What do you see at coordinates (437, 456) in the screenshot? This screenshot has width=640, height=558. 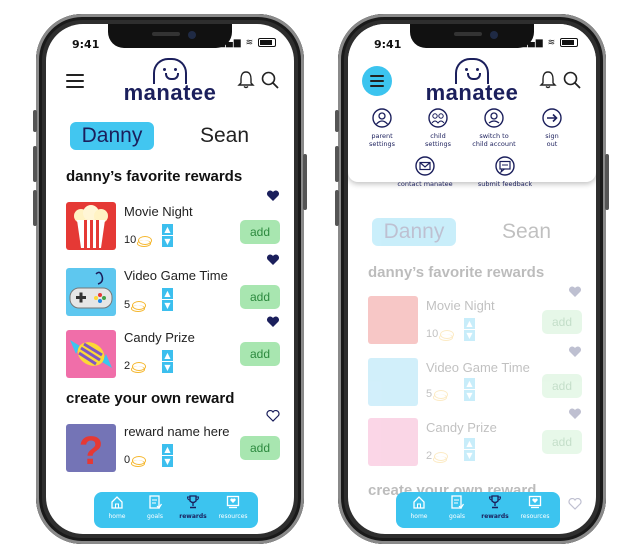 I see `reward-cost: 2` at bounding box center [437, 456].